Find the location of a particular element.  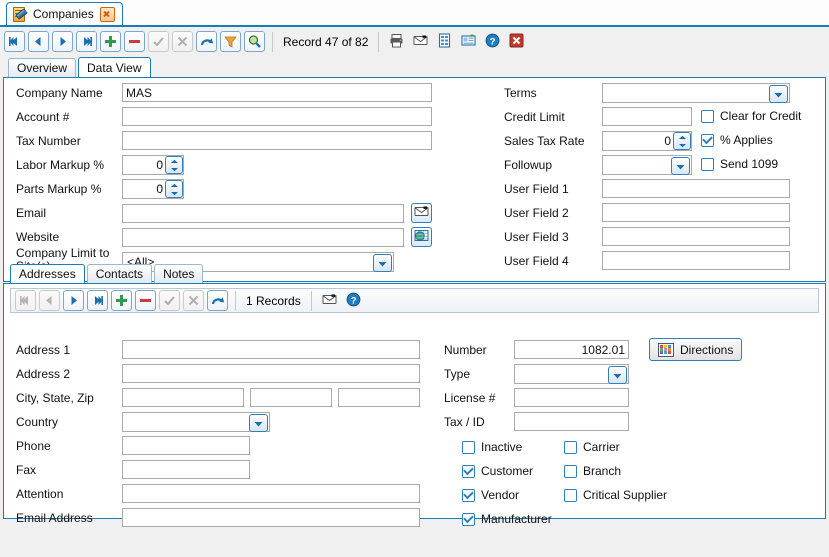

percent-applies-checkbox is located at coordinates (707, 140).